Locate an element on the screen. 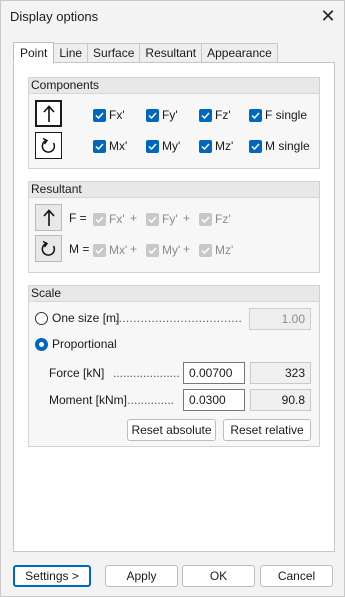 The image size is (345, 597). resultant-force-button is located at coordinates (48, 217).